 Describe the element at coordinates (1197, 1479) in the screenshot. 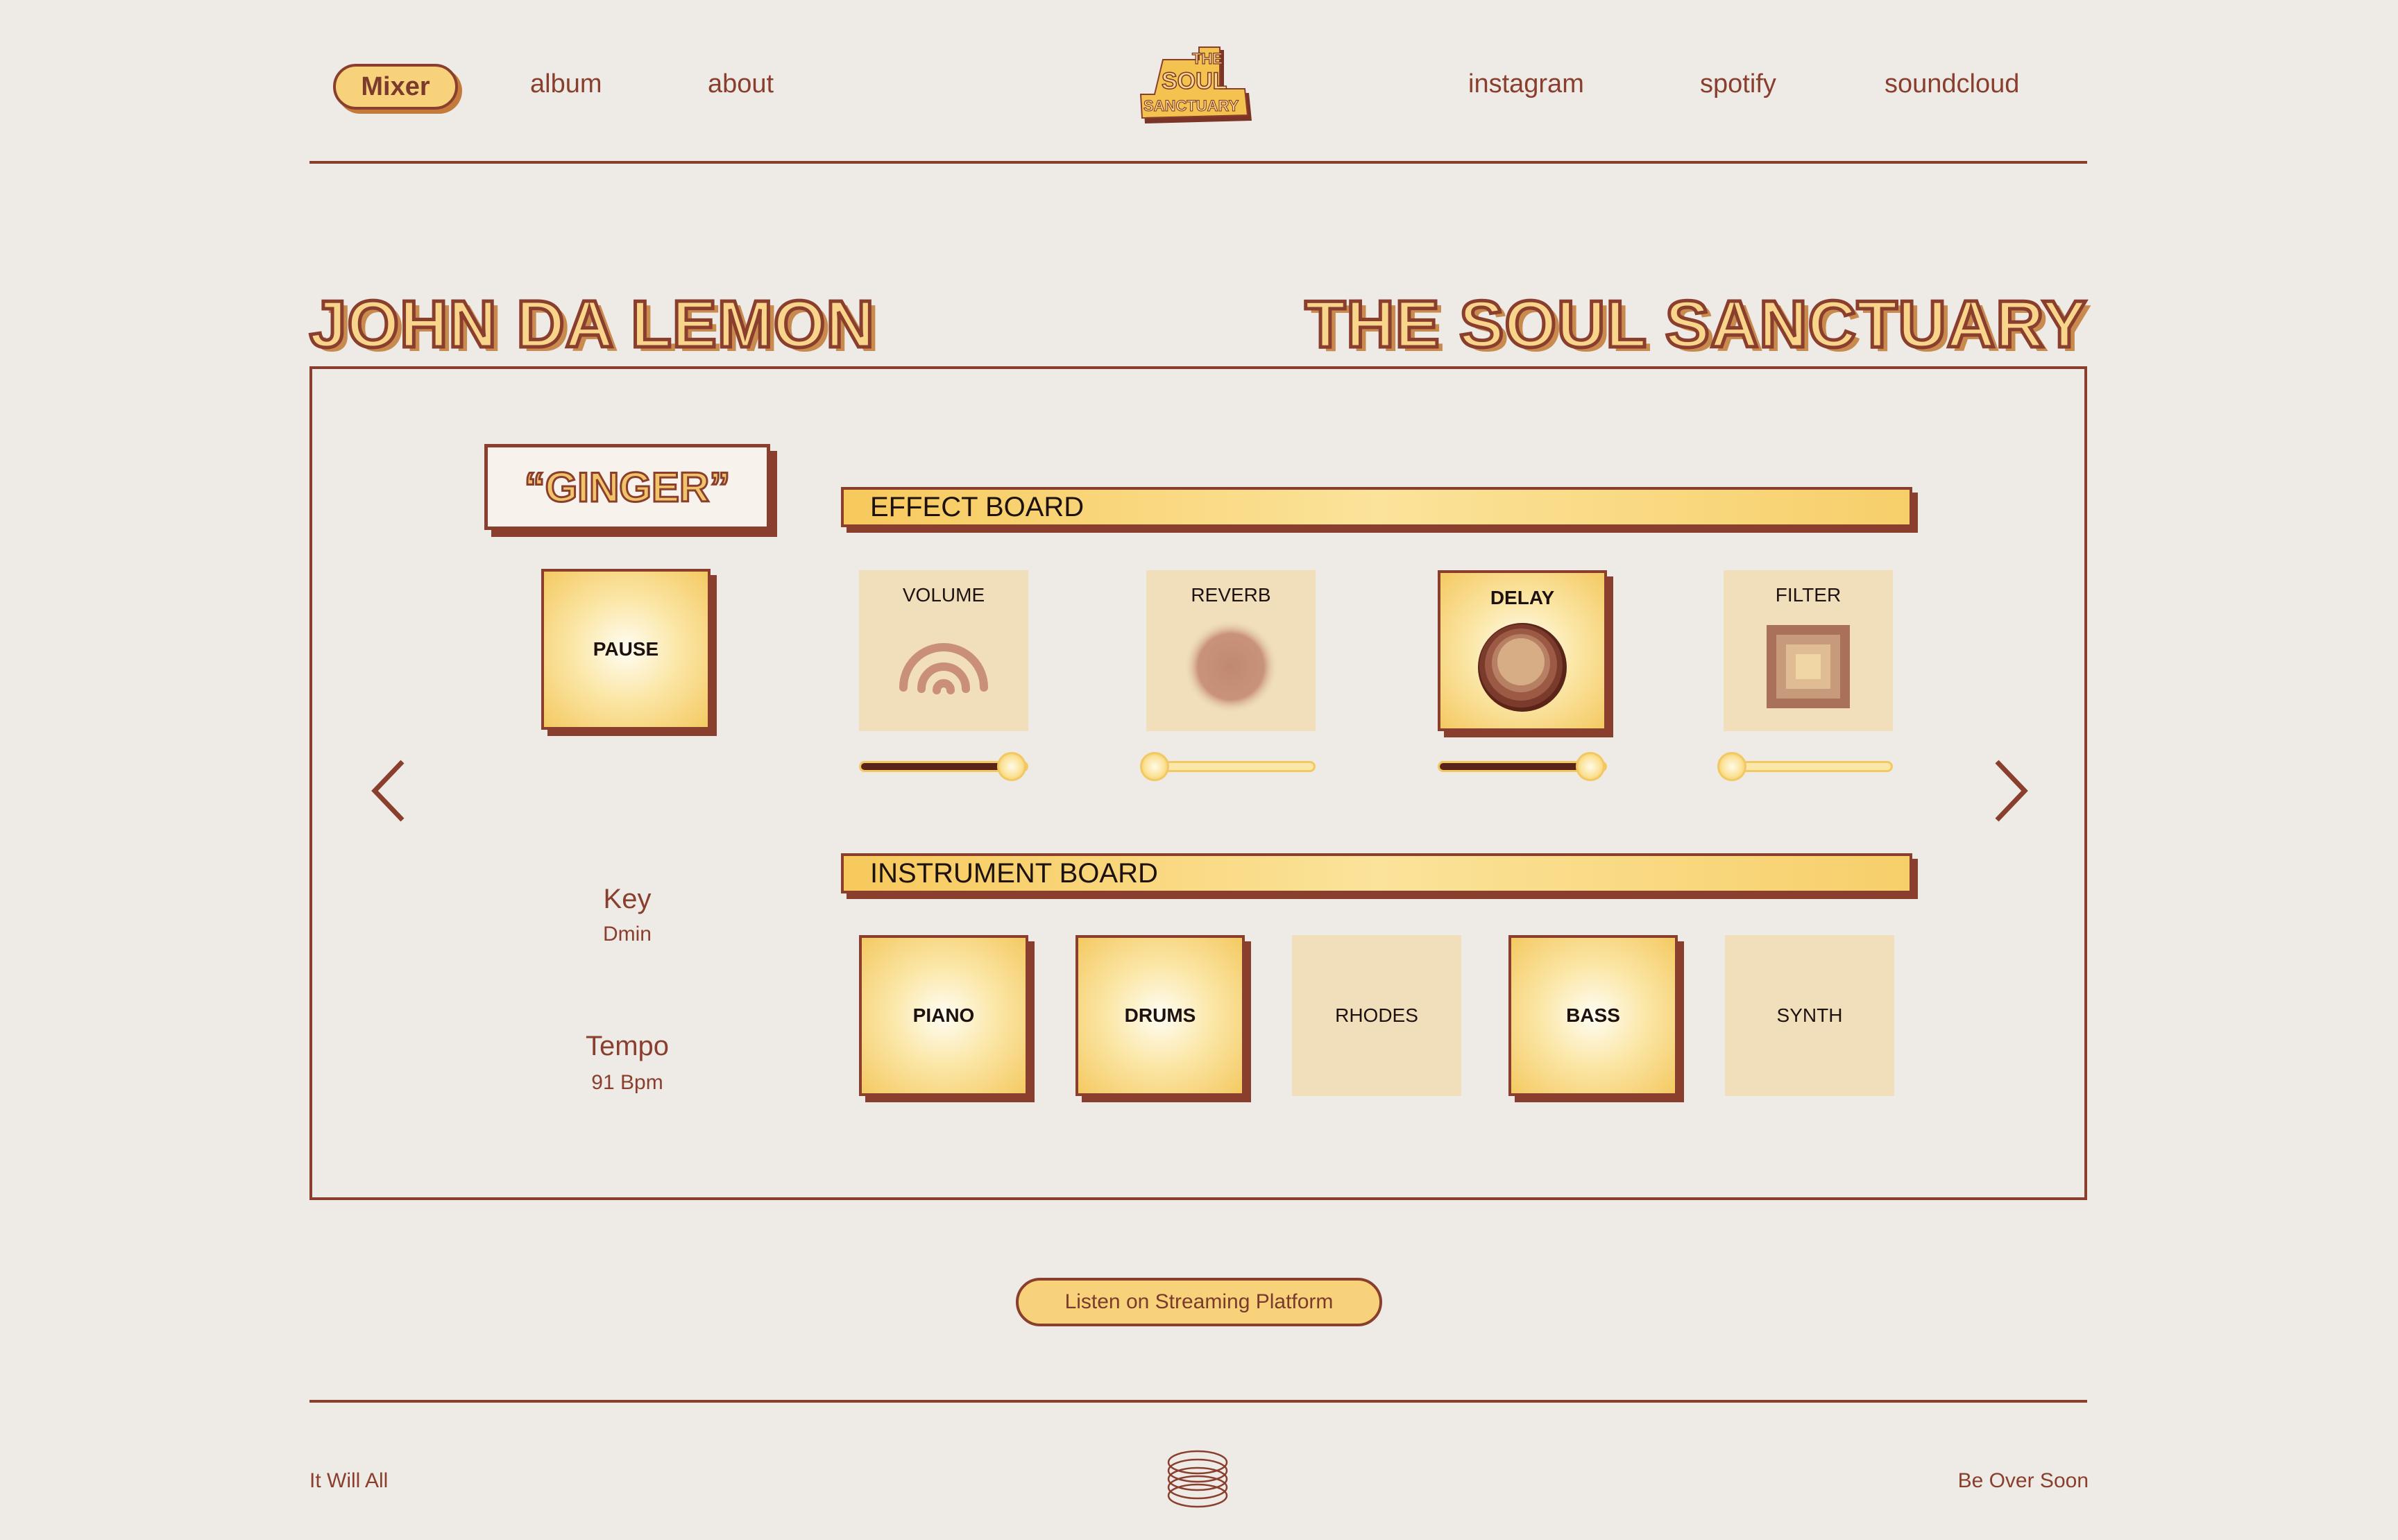

I see `vinyl-coil-icon` at that location.